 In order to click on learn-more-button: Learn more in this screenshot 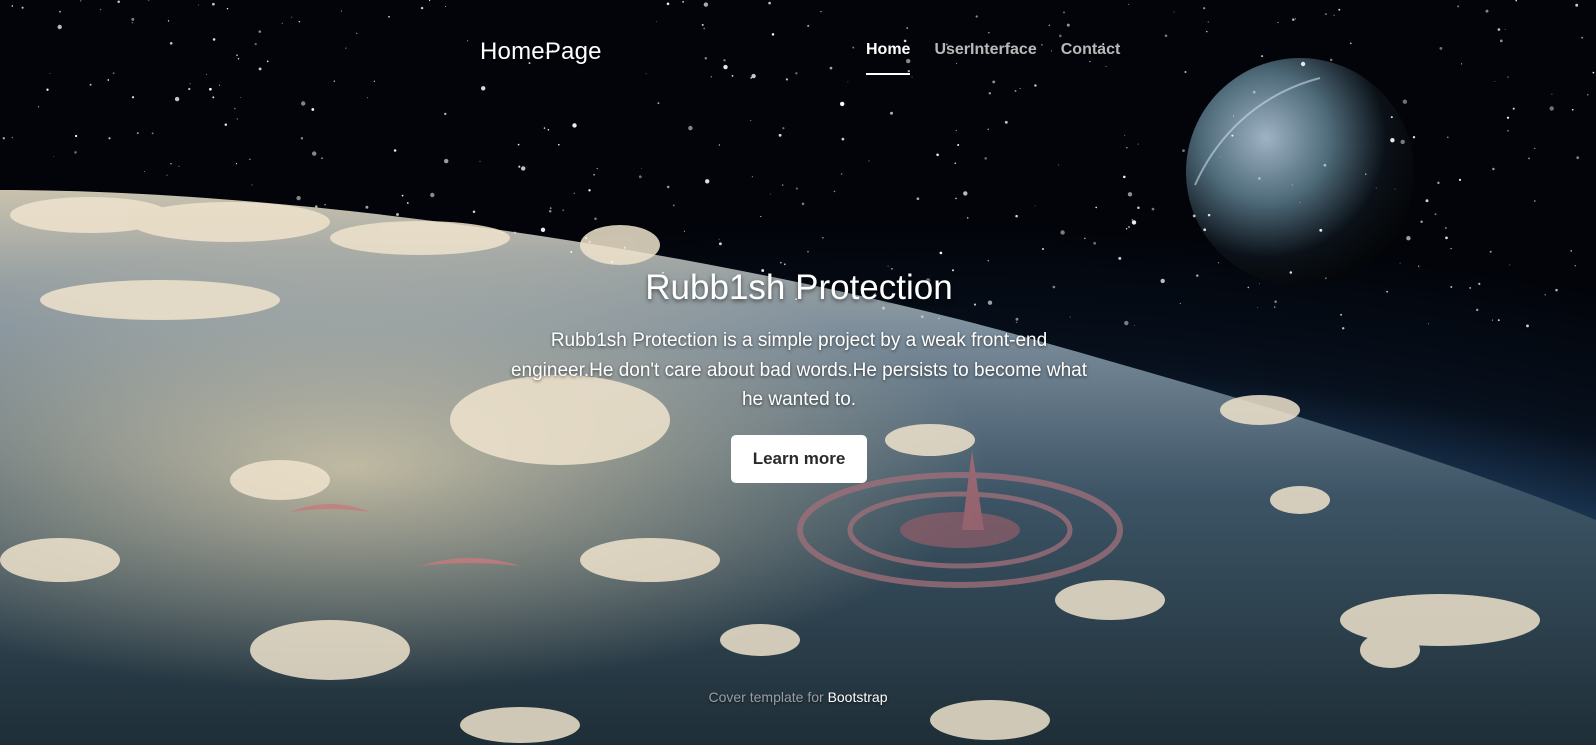, I will do `click(799, 458)`.